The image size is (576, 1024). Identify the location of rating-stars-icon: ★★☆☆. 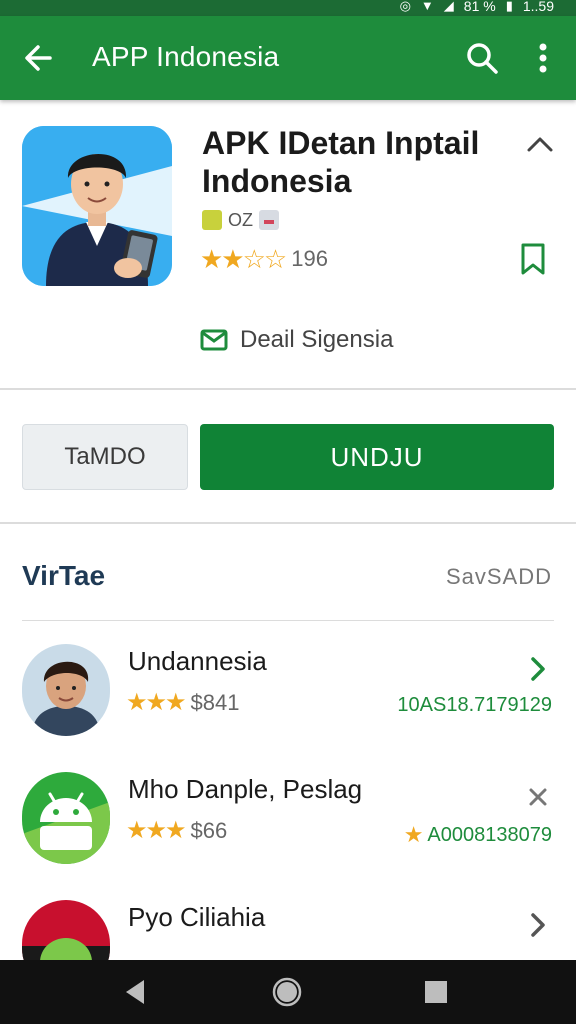
(243, 258).